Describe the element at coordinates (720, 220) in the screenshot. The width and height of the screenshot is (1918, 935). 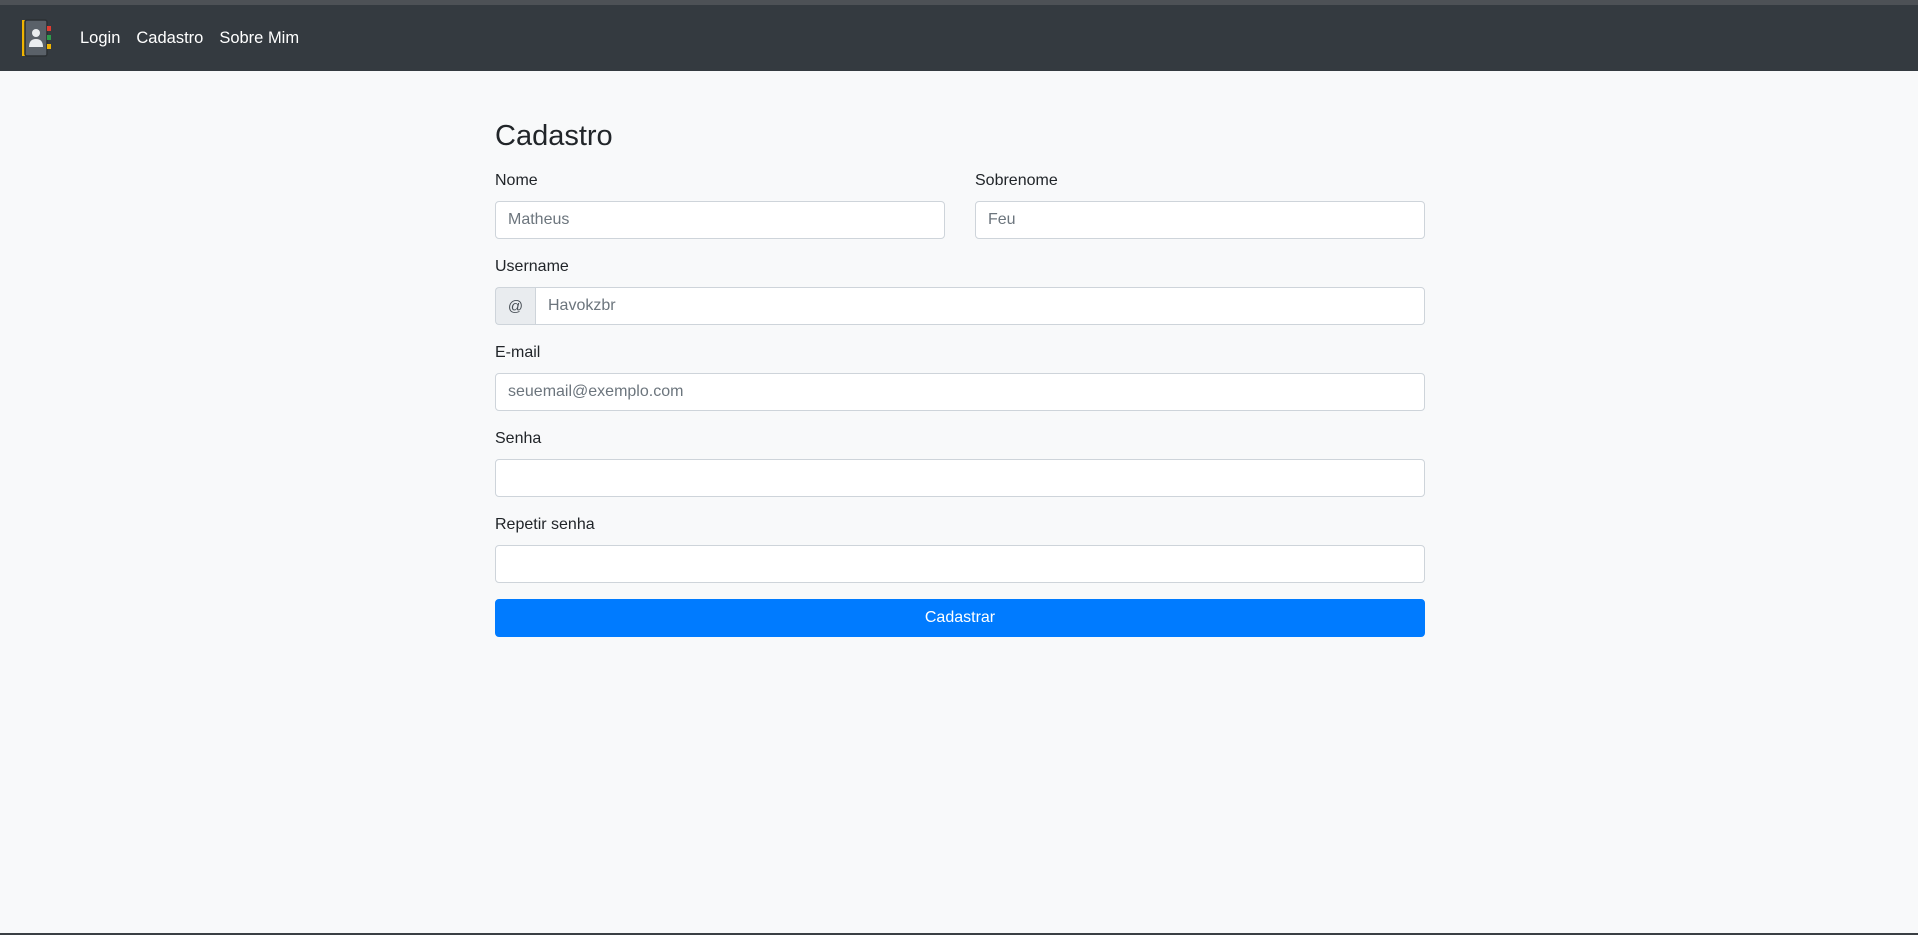
I see `nome-input` at that location.